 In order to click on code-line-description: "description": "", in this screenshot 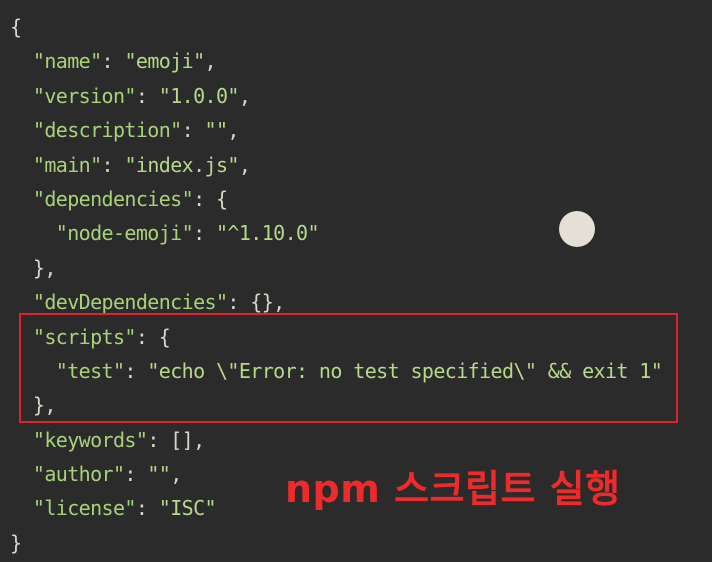, I will do `click(136, 130)`.